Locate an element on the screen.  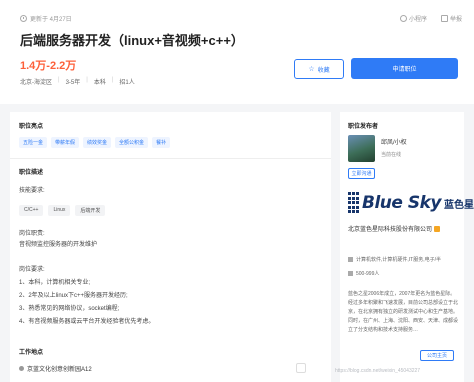
requirement-item: 1、本科，计算机相关专业; is located at coordinates (55, 283).